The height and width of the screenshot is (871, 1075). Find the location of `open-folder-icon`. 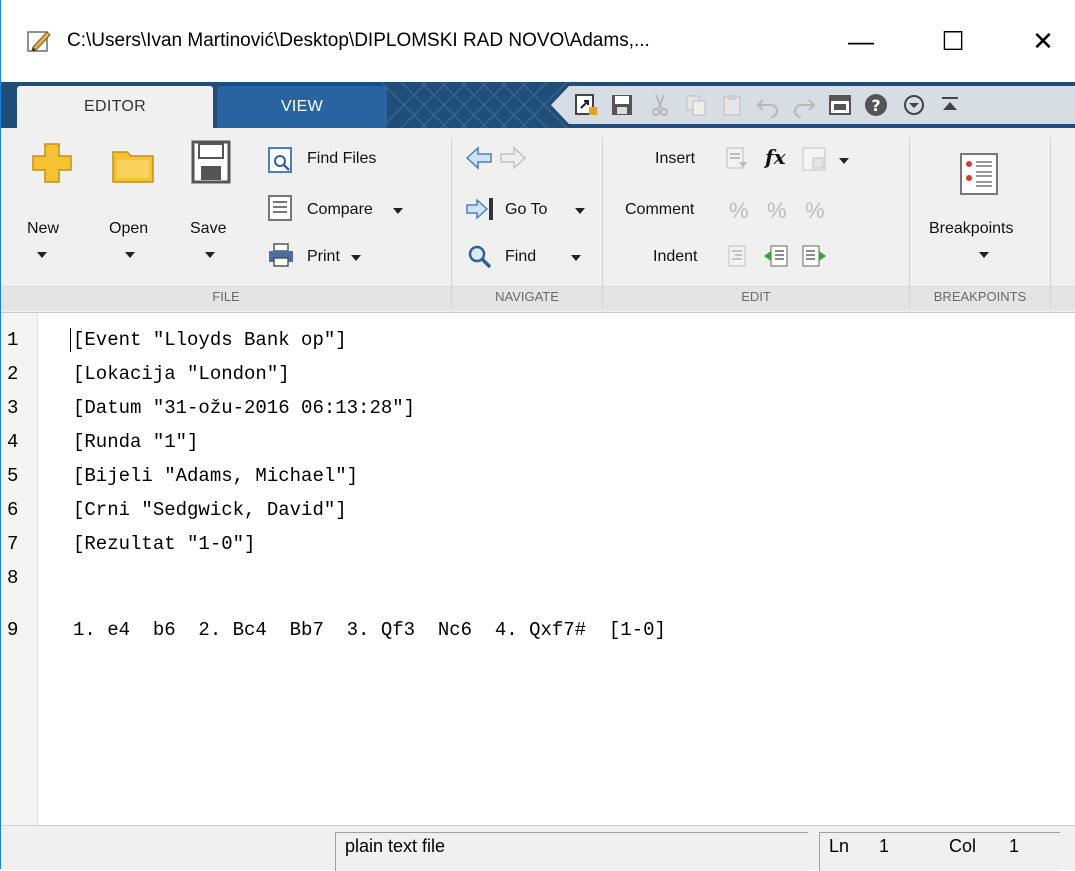

open-folder-icon is located at coordinates (133, 167).